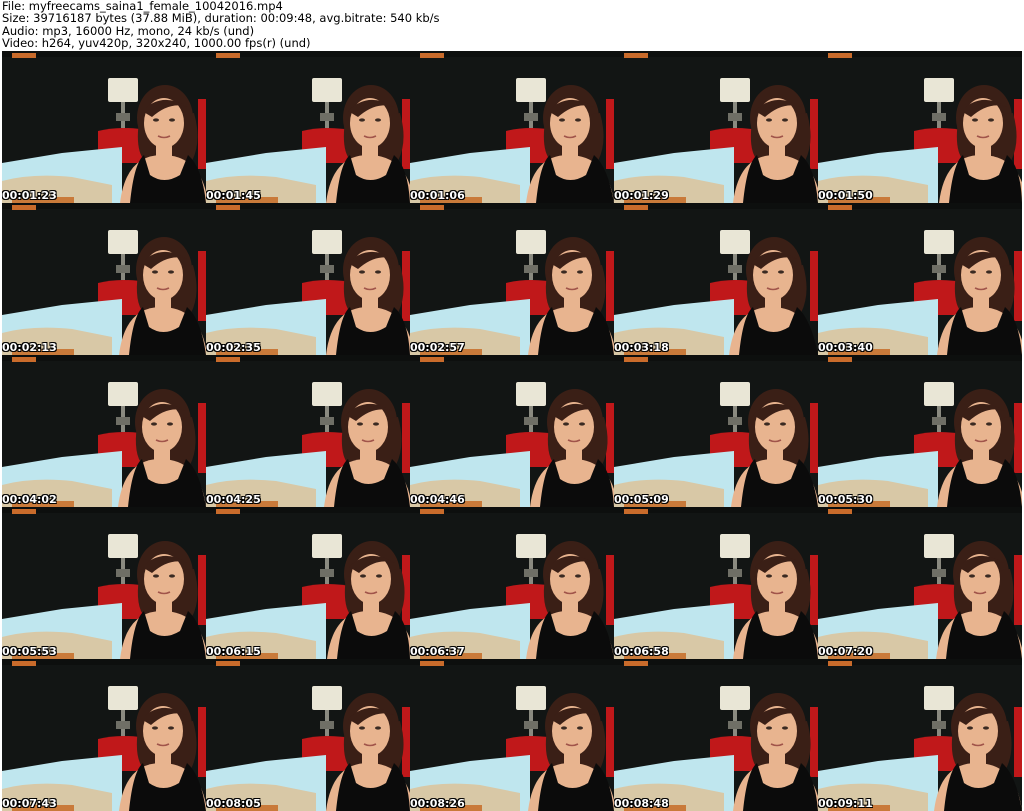 Image resolution: width=1024 pixels, height=811 pixels. Describe the element at coordinates (233, 195) in the screenshot. I see `thumbnail-timestamp: 00:01:45` at that location.